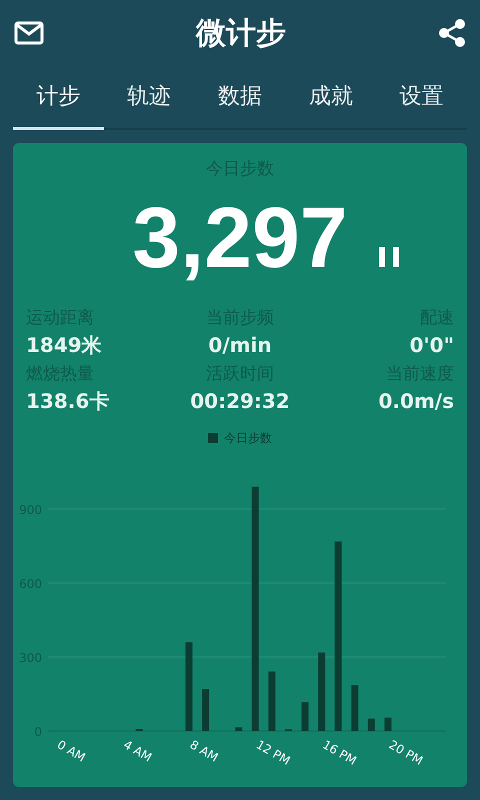 This screenshot has height=800, width=480. I want to click on tab: 计步, so click(58, 98).